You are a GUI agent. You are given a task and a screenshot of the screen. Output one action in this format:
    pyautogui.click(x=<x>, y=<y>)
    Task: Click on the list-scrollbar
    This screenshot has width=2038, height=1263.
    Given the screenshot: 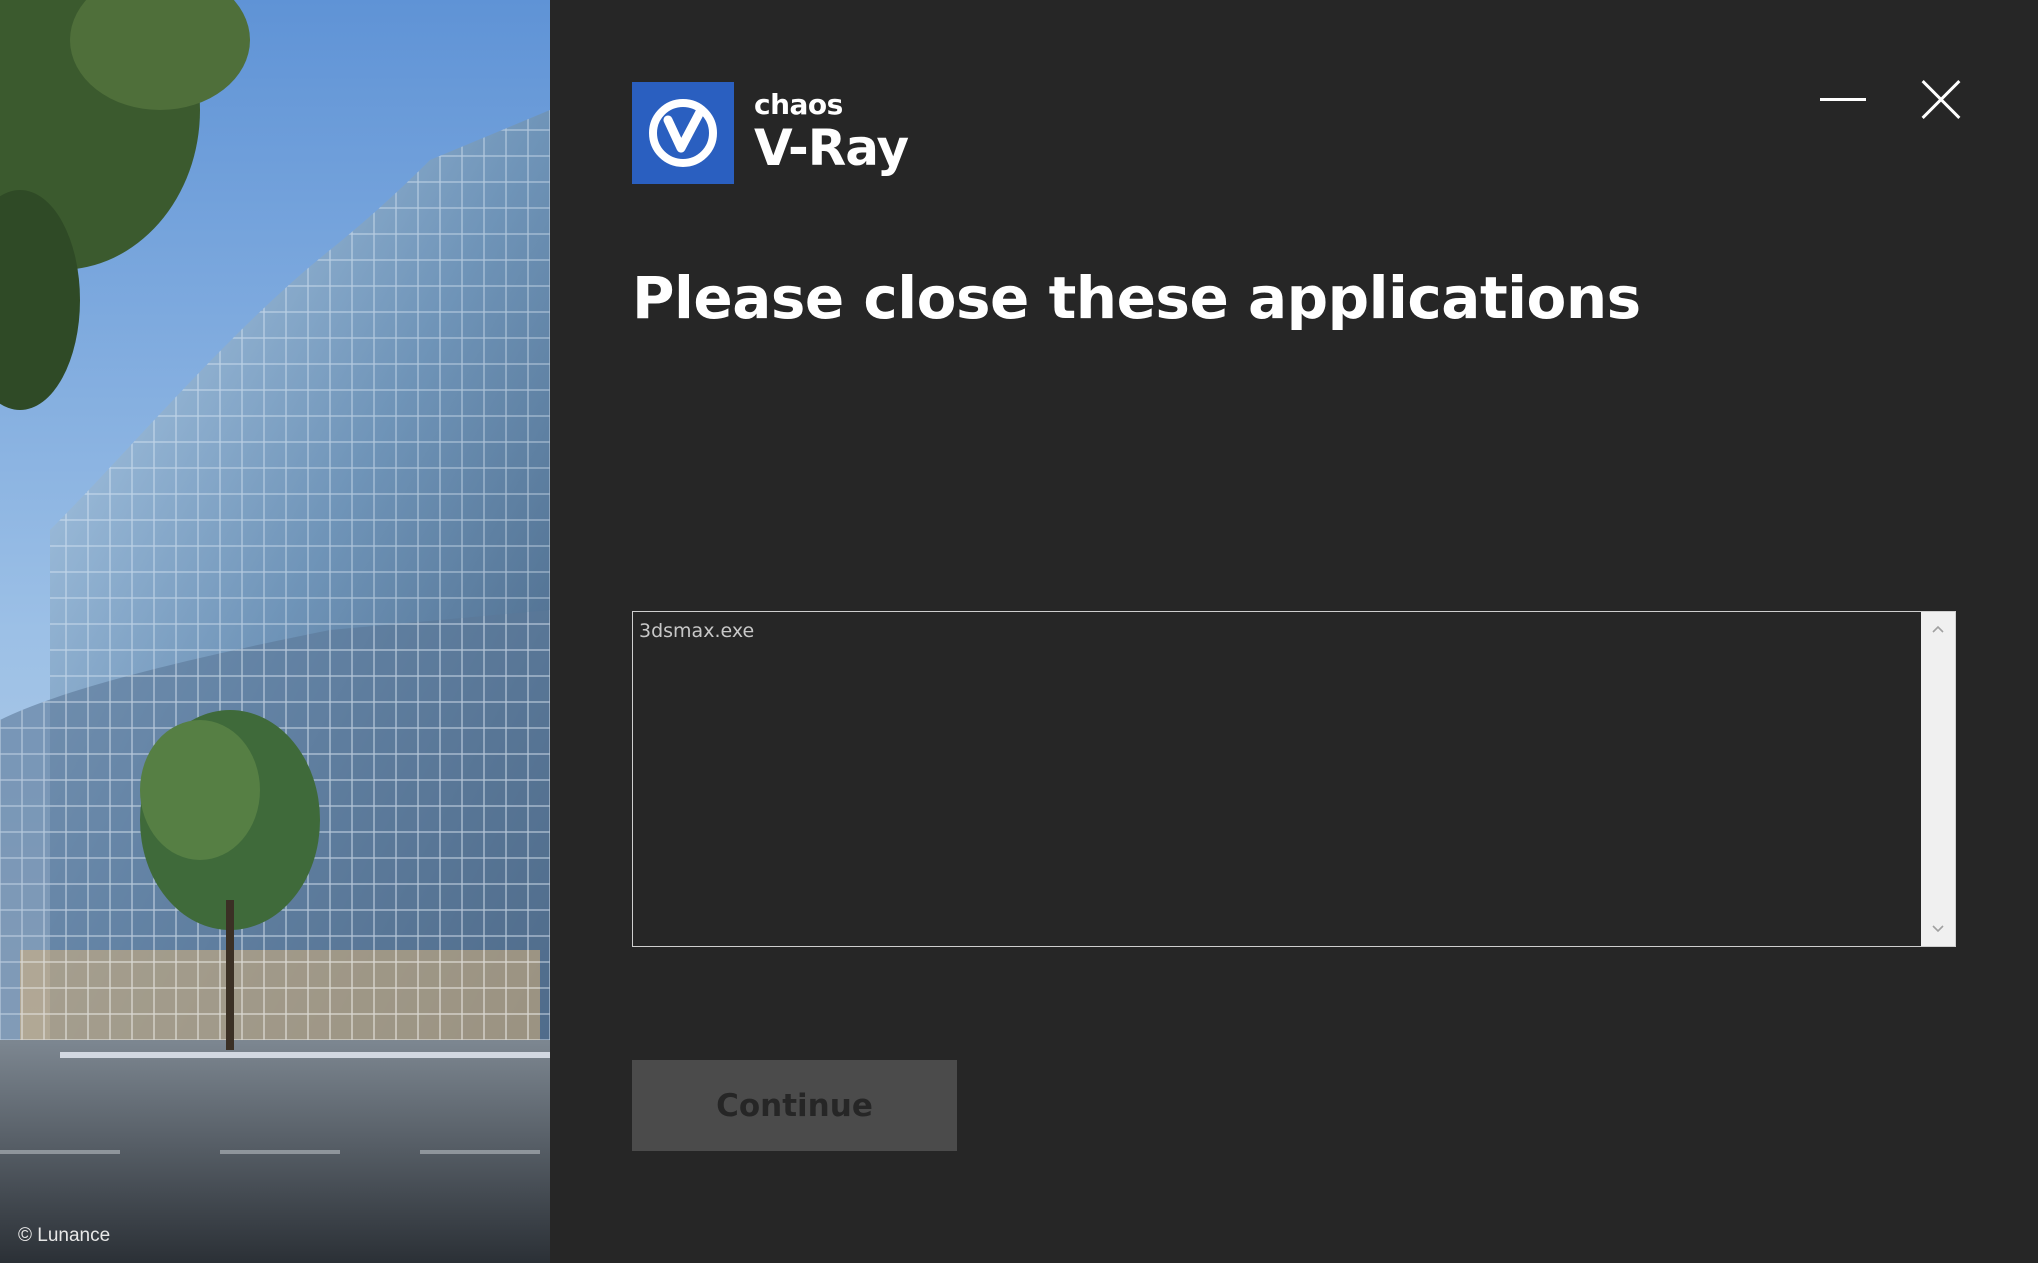 What is the action you would take?
    pyautogui.click(x=1938, y=779)
    